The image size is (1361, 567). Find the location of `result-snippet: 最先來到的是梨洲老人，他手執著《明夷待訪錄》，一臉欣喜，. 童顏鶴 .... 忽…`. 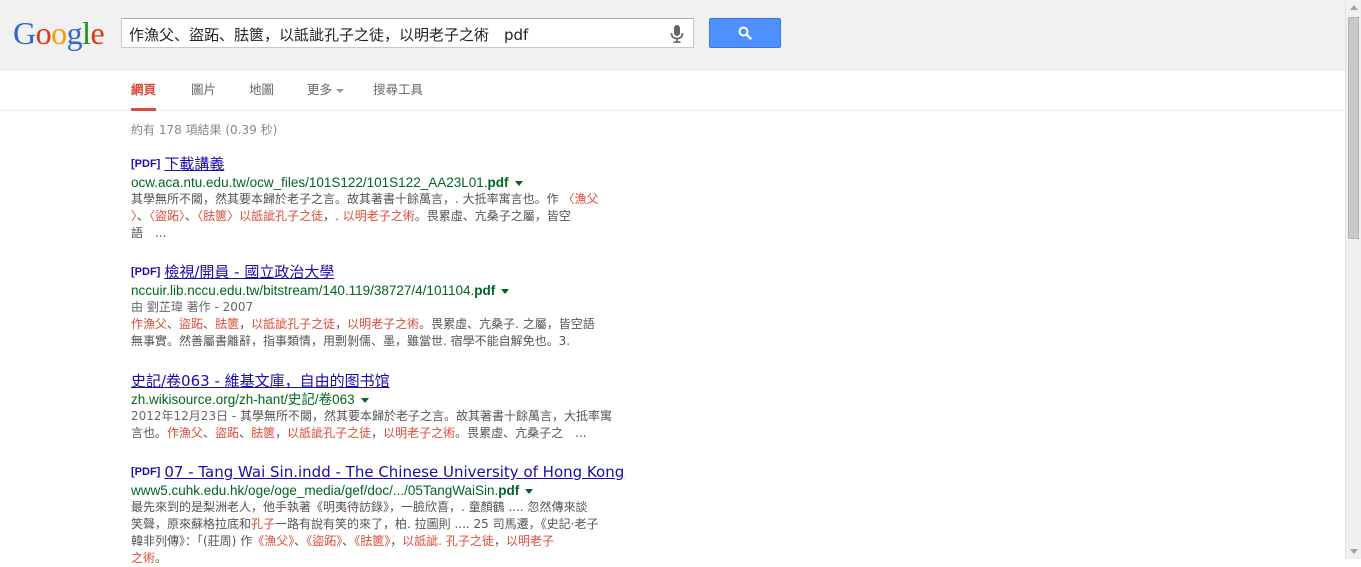

result-snippet: 最先來到的是梨洲老人，他手執著《明夷待訪錄》，一臉欣喜，. 童顏鶴 .... 忽… is located at coordinates (391, 533).